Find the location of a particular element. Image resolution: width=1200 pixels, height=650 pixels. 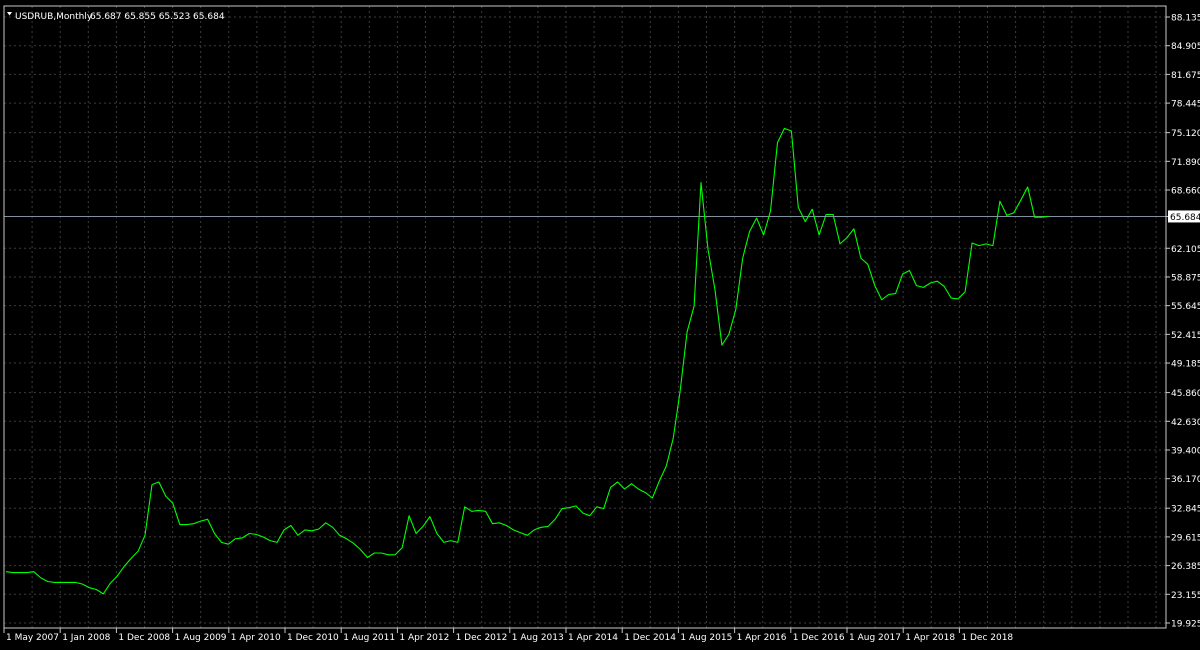

time-tick-label: 1 Aug 2009 is located at coordinates (201, 638).